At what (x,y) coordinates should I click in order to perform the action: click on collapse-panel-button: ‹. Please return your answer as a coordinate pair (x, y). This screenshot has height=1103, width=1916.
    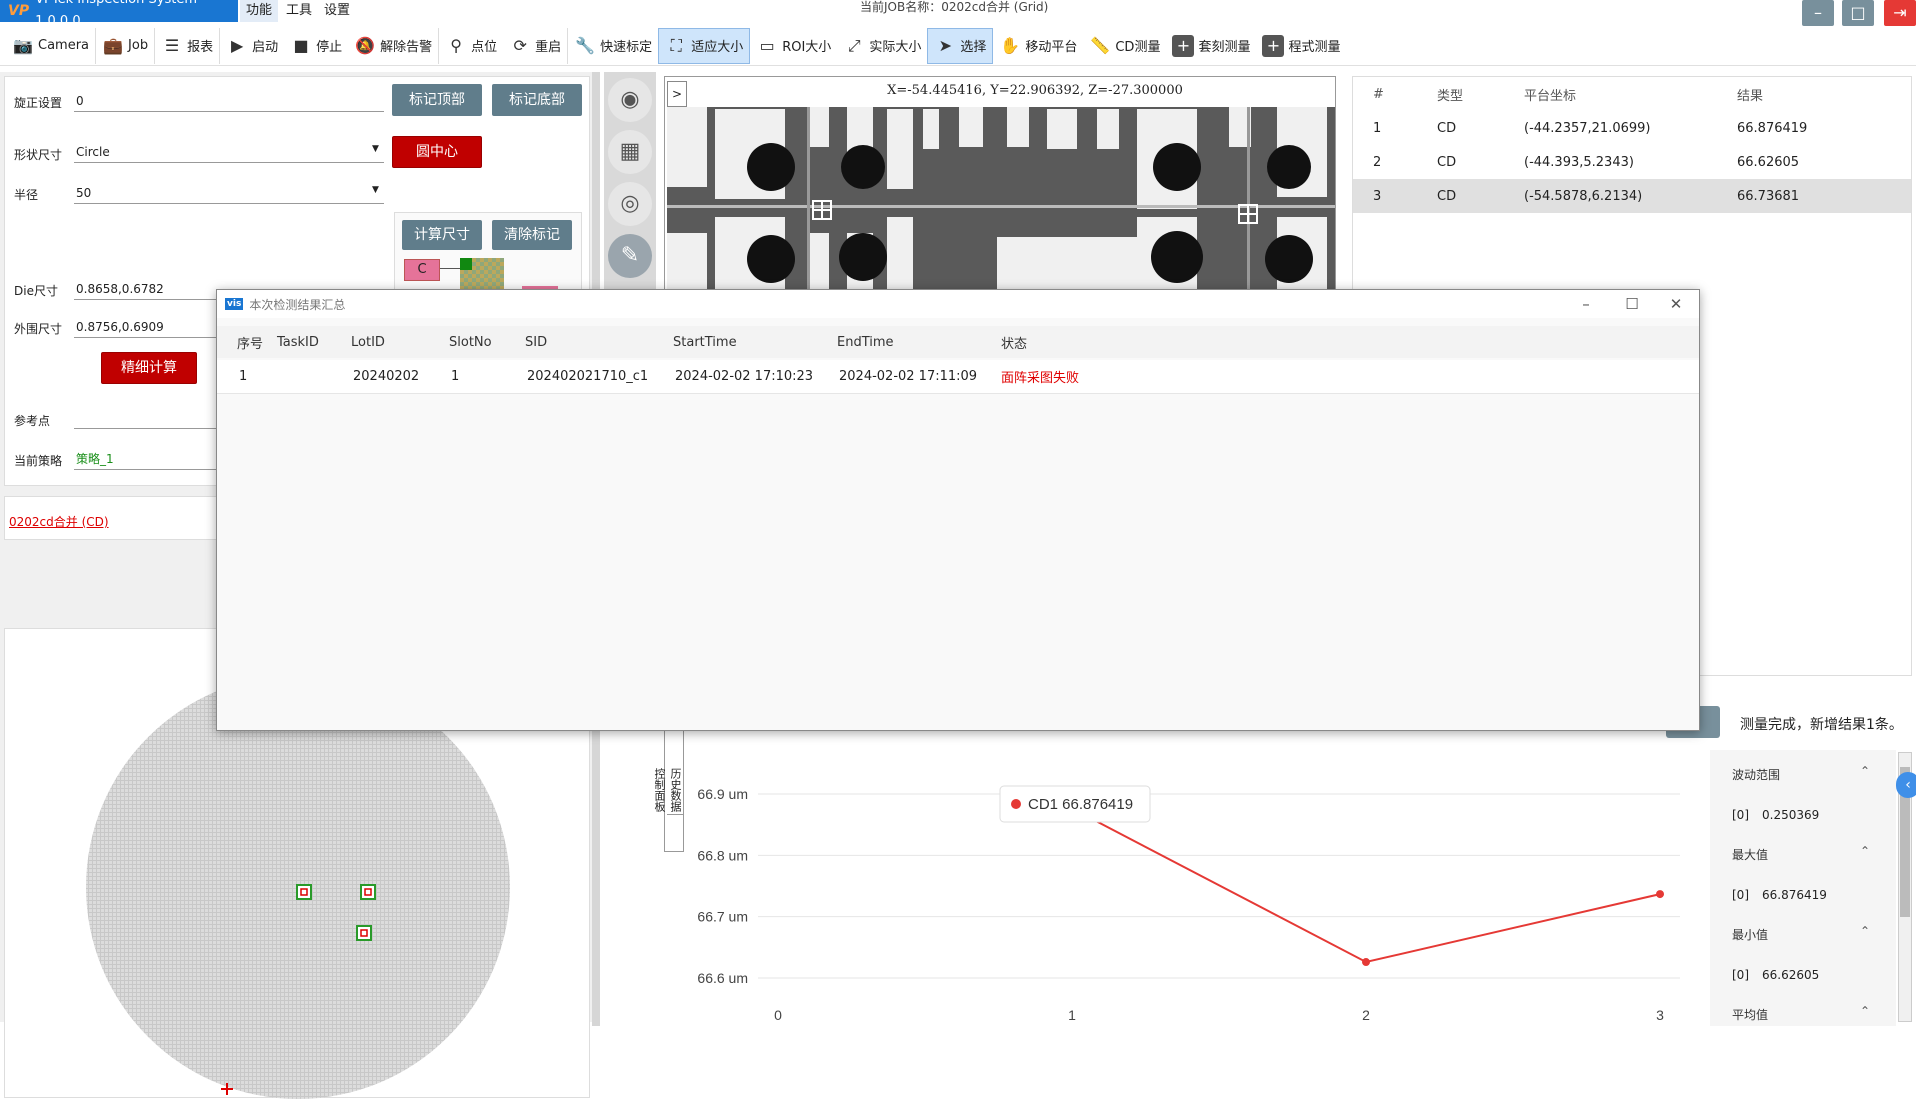
    Looking at the image, I should click on (1906, 785).